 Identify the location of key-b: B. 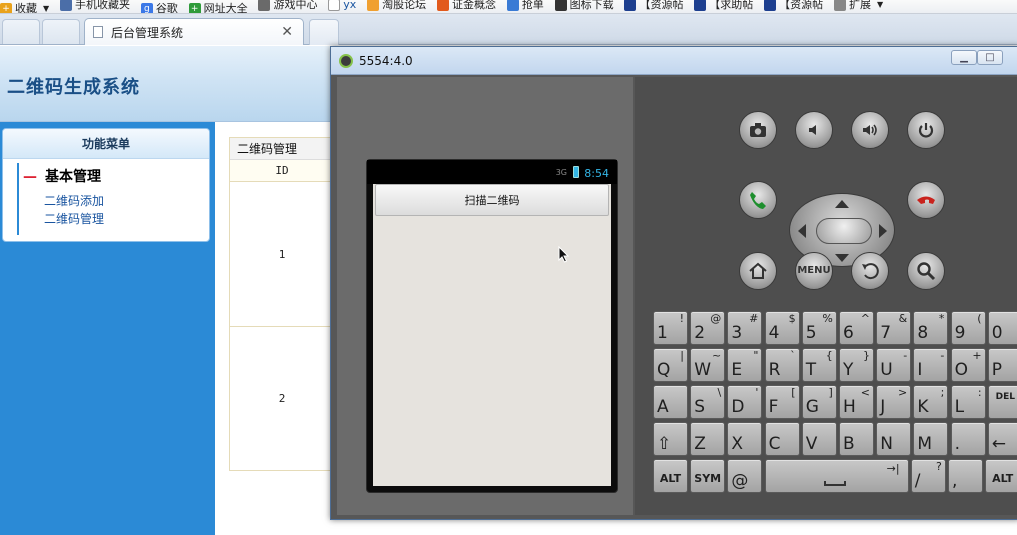
(856, 439).